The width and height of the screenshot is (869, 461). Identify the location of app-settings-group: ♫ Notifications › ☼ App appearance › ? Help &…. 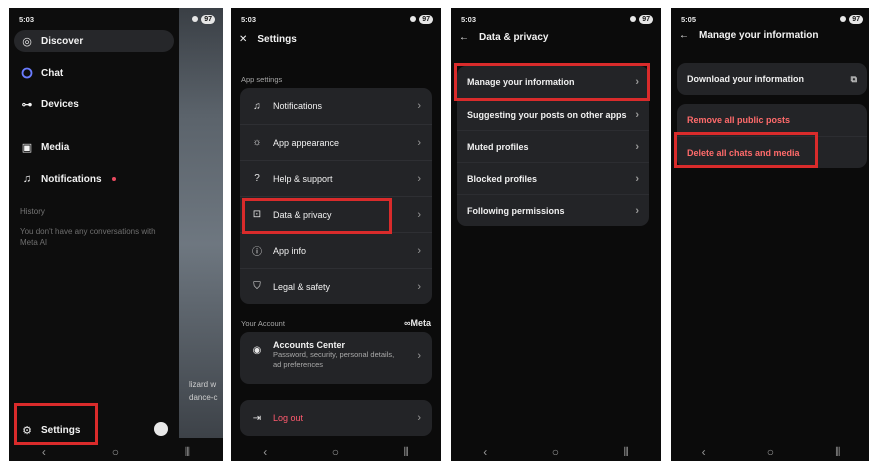
(336, 196).